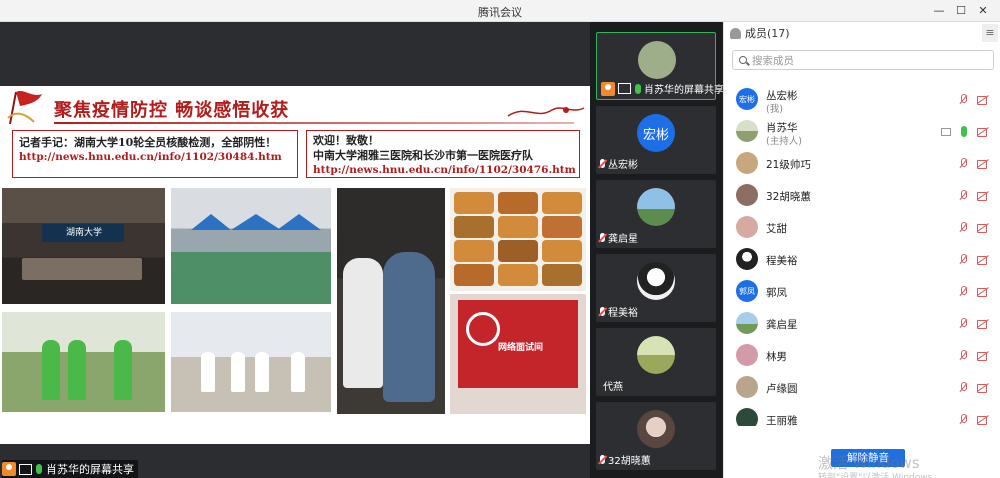  What do you see at coordinates (880, 475) in the screenshot?
I see `activation-watermark-subtitle: 转到"设置"以激活 Windows。` at bounding box center [880, 475].